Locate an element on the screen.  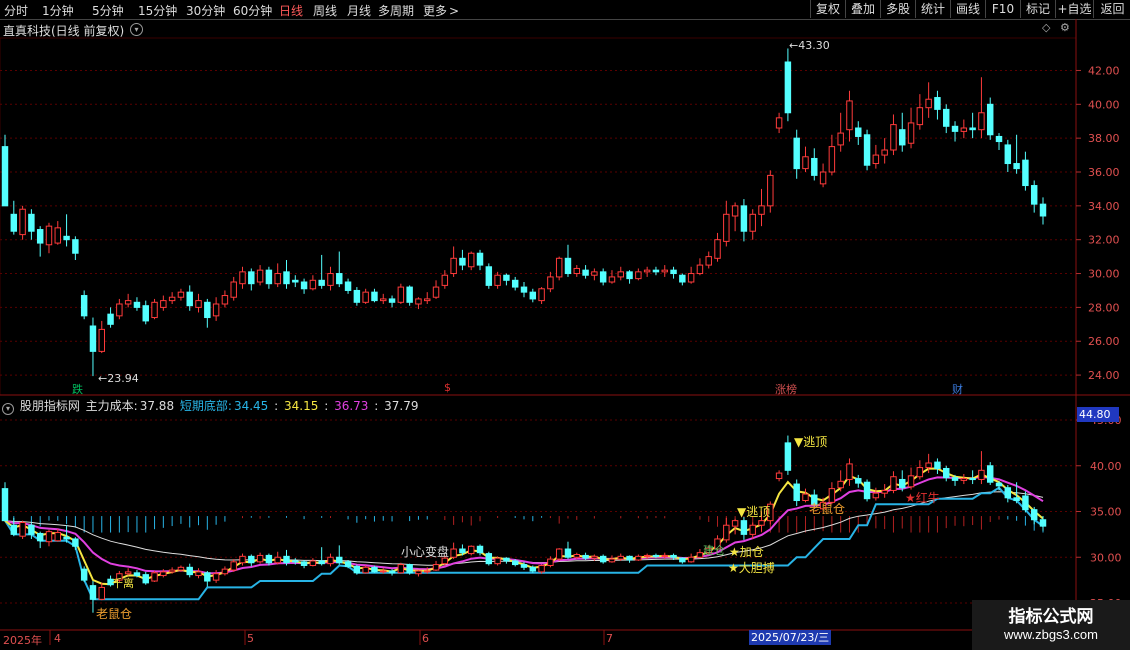
high-price-label: ←43.30 is located at coordinates (809, 45).